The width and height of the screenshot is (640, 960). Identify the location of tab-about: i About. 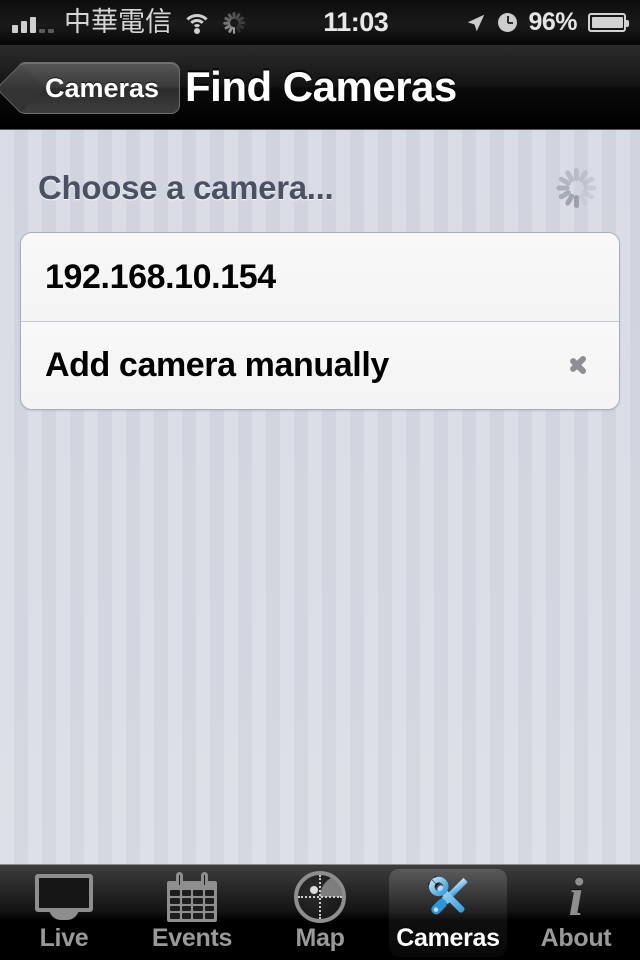
(576, 912).